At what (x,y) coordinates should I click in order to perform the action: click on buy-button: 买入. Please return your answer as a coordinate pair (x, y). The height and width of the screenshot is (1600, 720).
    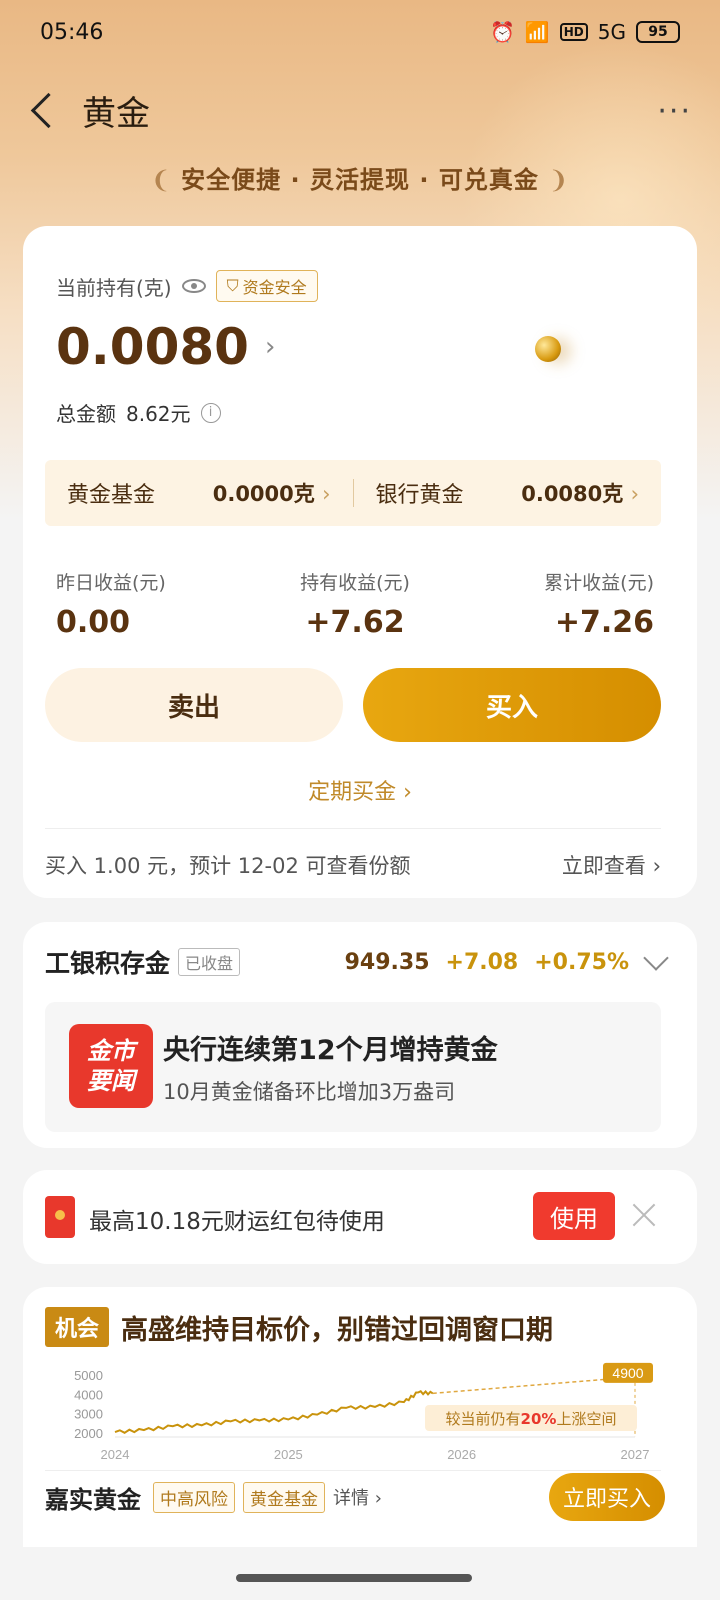
    Looking at the image, I should click on (512, 705).